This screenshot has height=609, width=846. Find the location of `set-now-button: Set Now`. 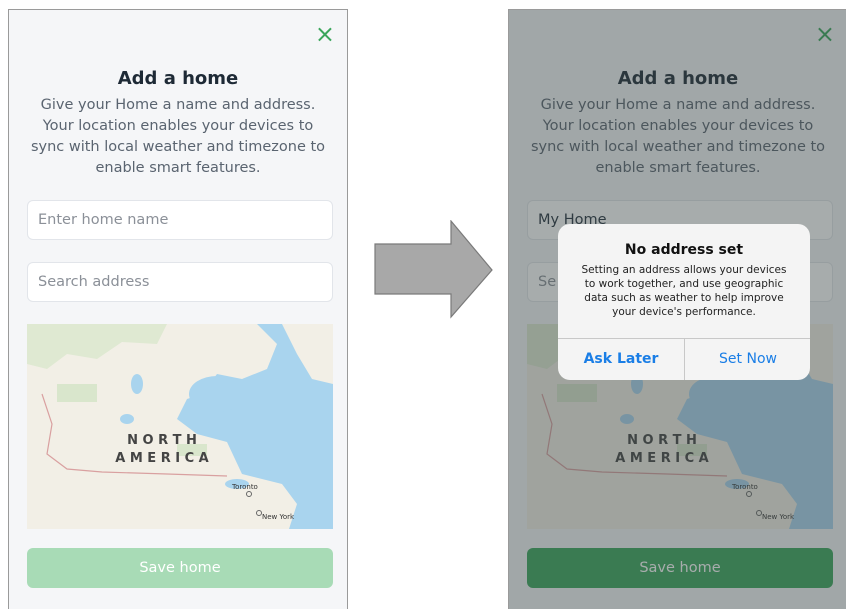

set-now-button: Set Now is located at coordinates (747, 359).